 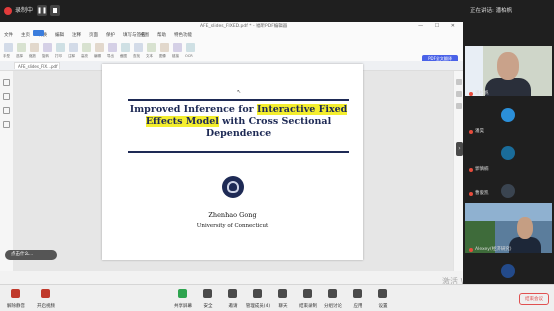 I want to click on leave-meeting-button: 结束会议, so click(x=534, y=299).